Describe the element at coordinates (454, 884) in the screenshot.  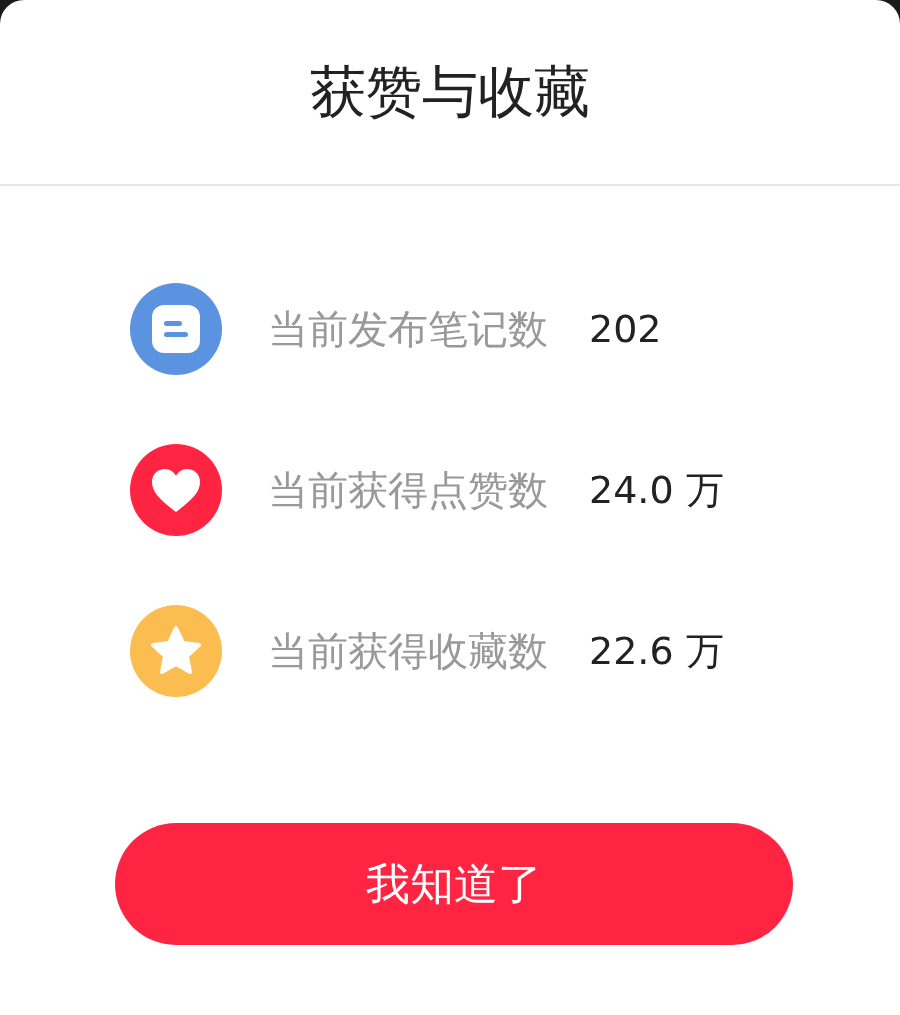
I see `confirm-button: 我知道了` at that location.